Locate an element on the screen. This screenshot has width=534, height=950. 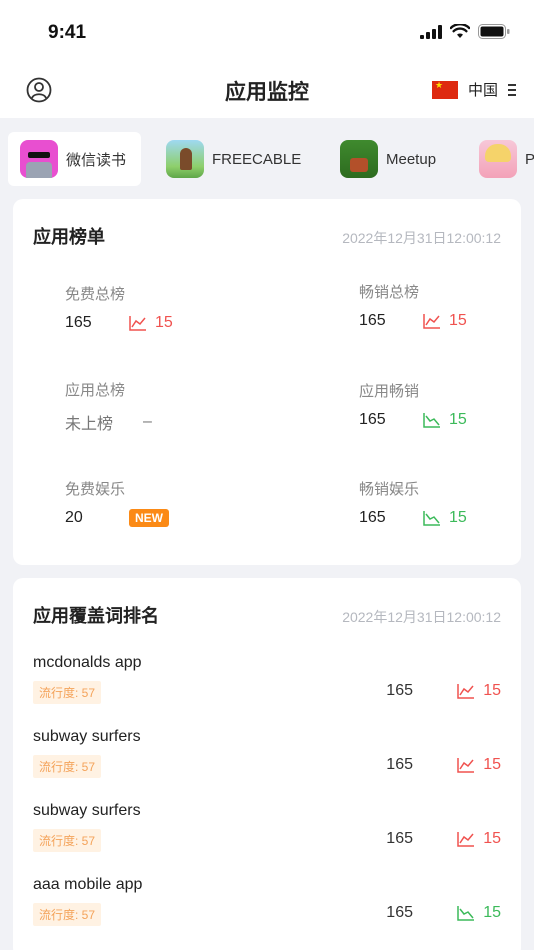
country-label: 中国 is located at coordinates (482, 90).